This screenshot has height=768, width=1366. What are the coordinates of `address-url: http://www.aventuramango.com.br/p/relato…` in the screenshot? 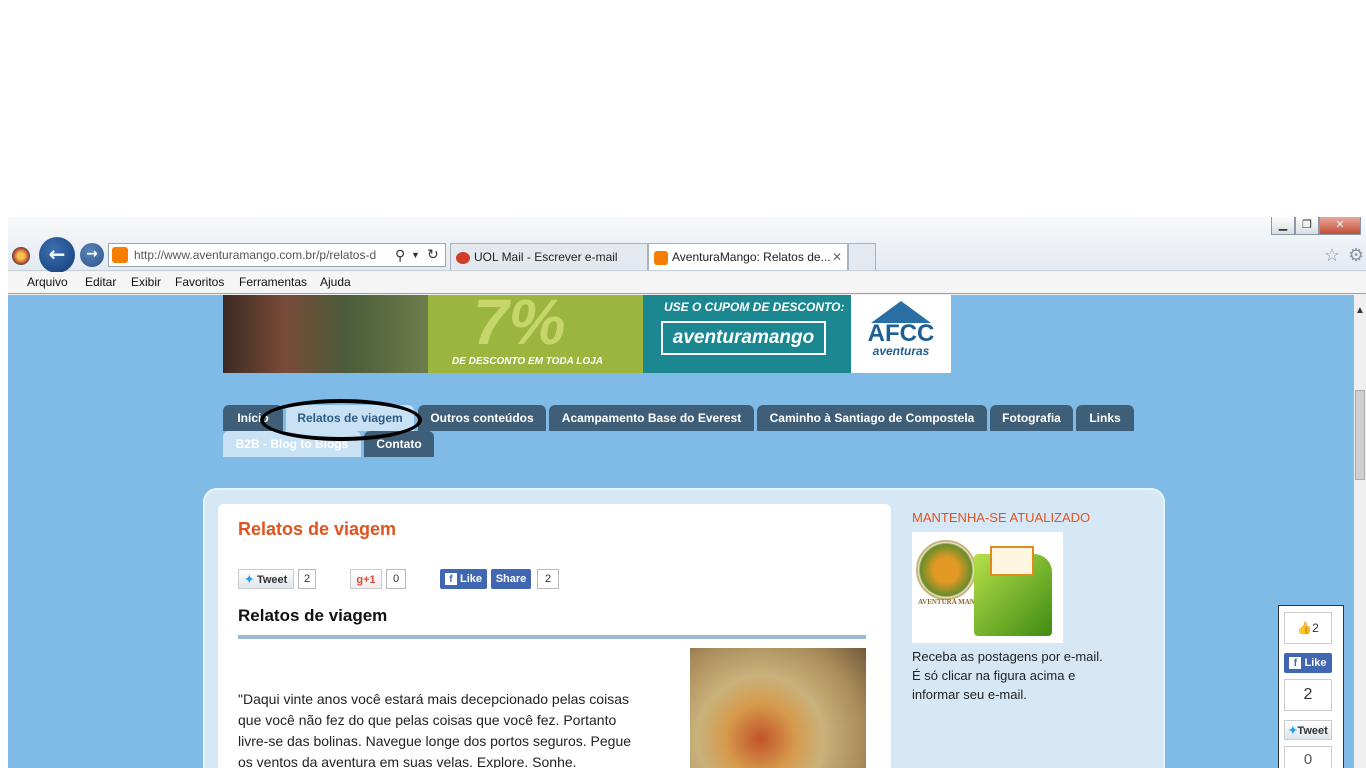 It's located at (255, 255).